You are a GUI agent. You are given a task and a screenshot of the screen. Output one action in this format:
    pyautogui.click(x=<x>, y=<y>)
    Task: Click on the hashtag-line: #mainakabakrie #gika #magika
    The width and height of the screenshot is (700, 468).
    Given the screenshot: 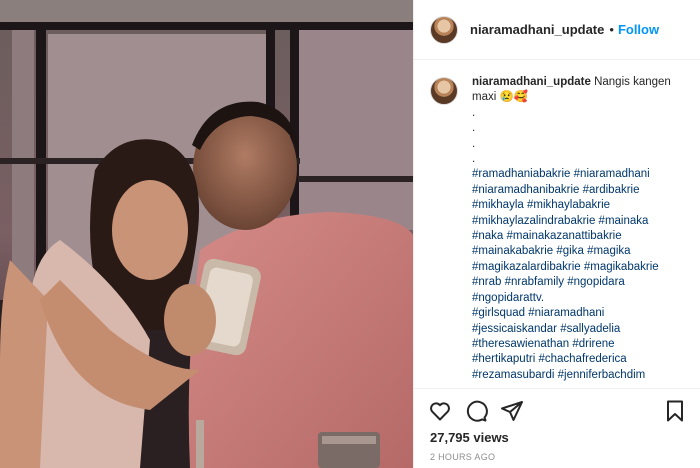 What is the action you would take?
    pyautogui.click(x=579, y=251)
    